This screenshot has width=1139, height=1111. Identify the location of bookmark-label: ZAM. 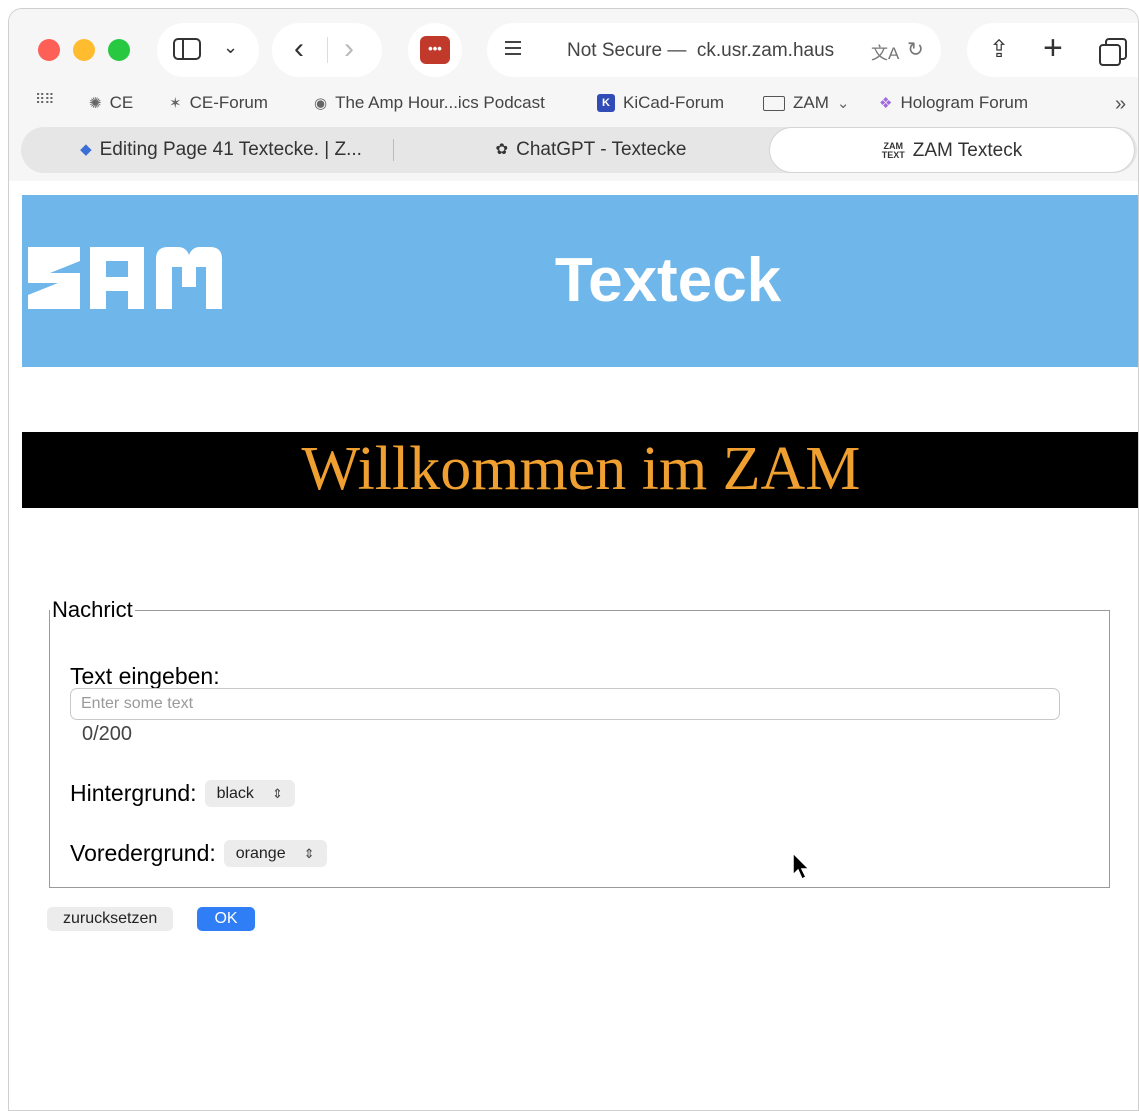
(811, 102).